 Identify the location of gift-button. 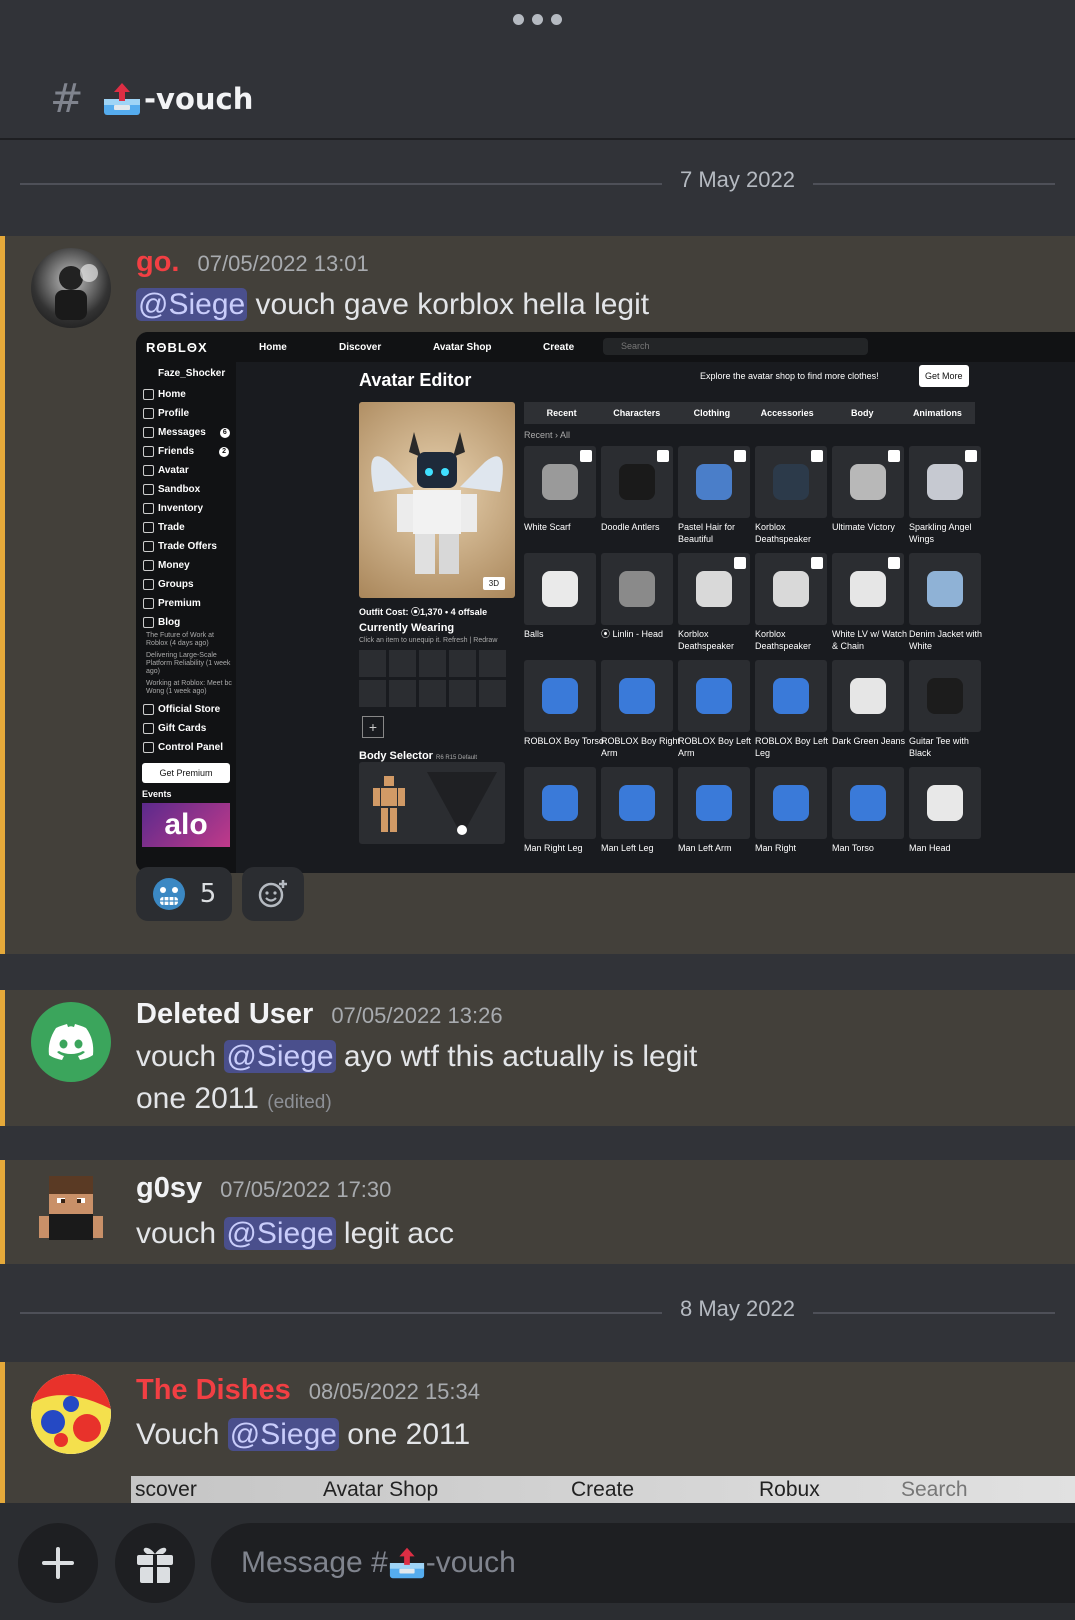
(155, 1563).